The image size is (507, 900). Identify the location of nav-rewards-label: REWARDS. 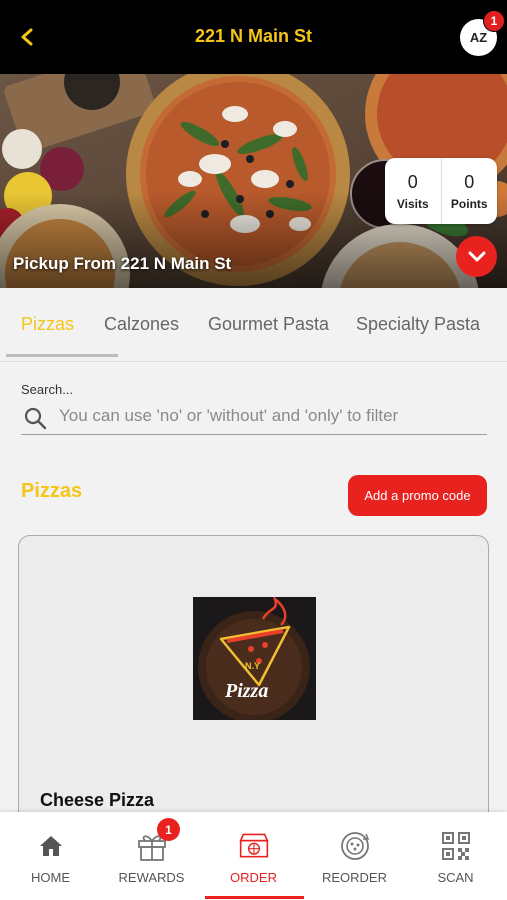
(151, 877).